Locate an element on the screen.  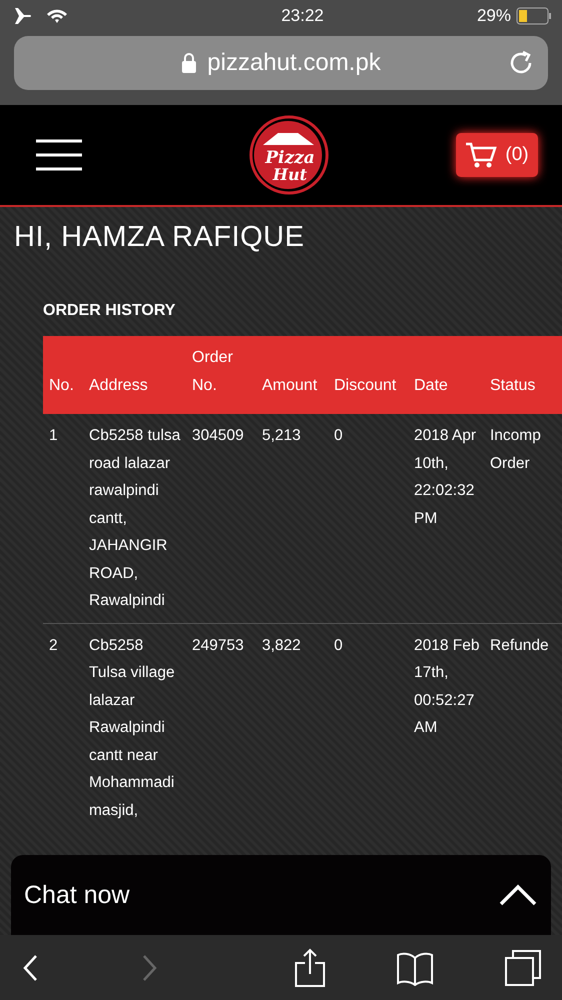
table-cell-text: 249753 is located at coordinates (218, 646).